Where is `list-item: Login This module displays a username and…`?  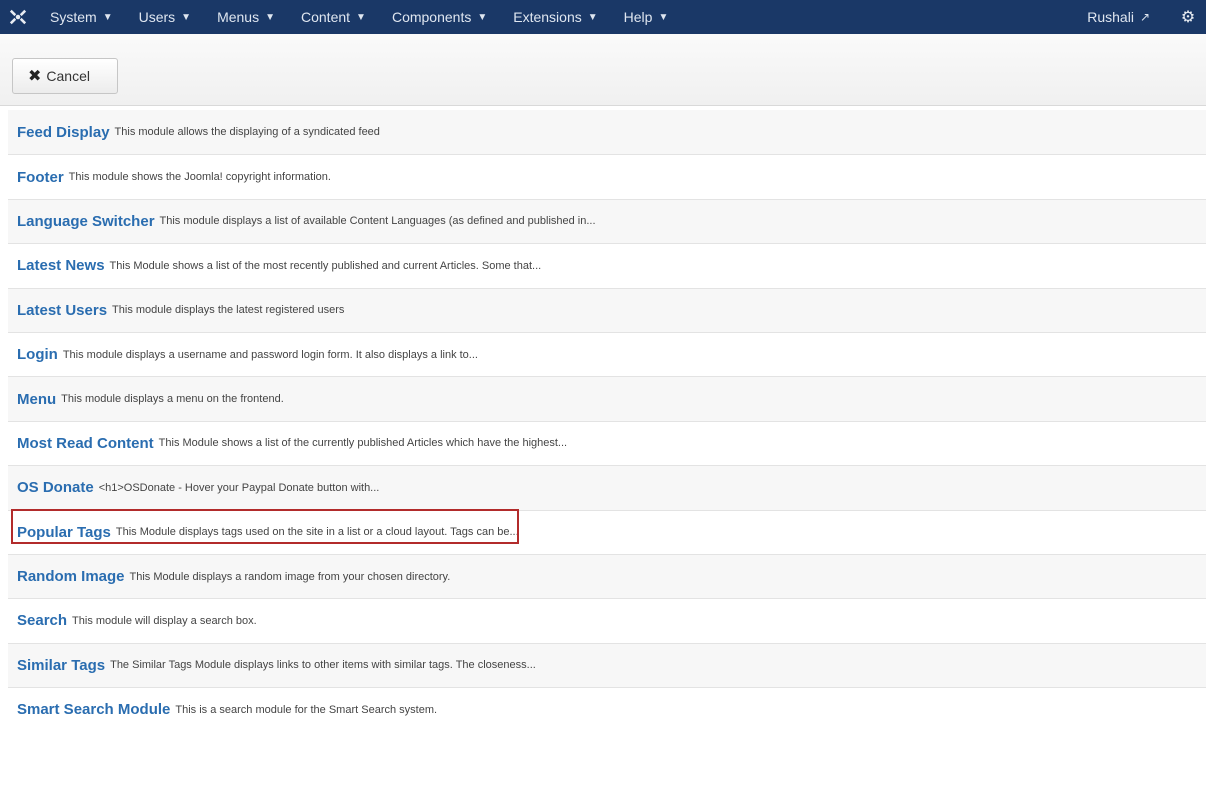 list-item: Login This module displays a username and… is located at coordinates (607, 354).